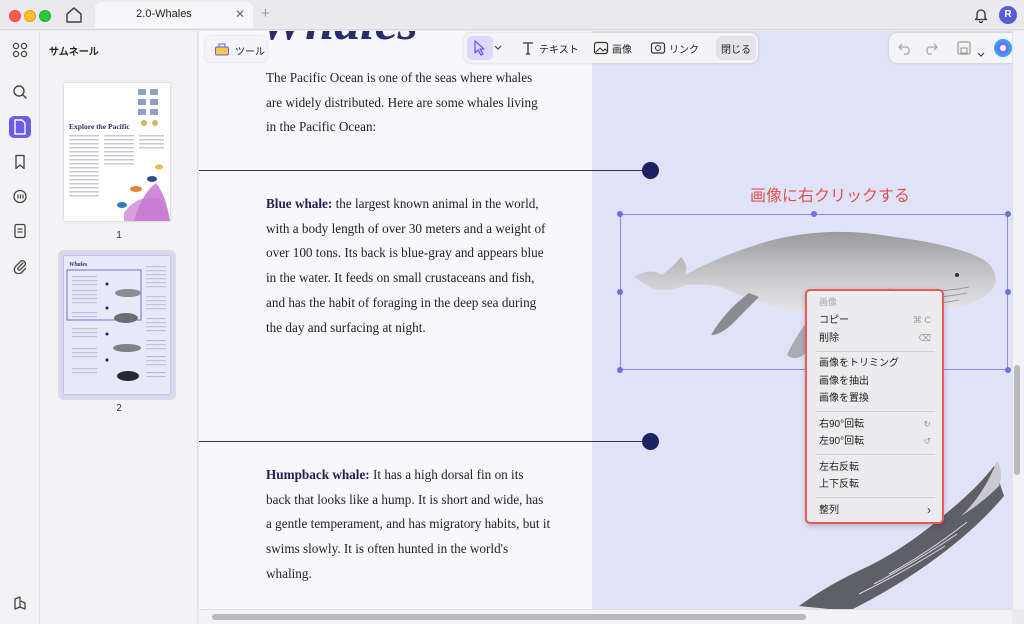 This screenshot has height=624, width=1024. Describe the element at coordinates (1008, 370) in the screenshot. I see `resize-handle-bottom-right` at that location.